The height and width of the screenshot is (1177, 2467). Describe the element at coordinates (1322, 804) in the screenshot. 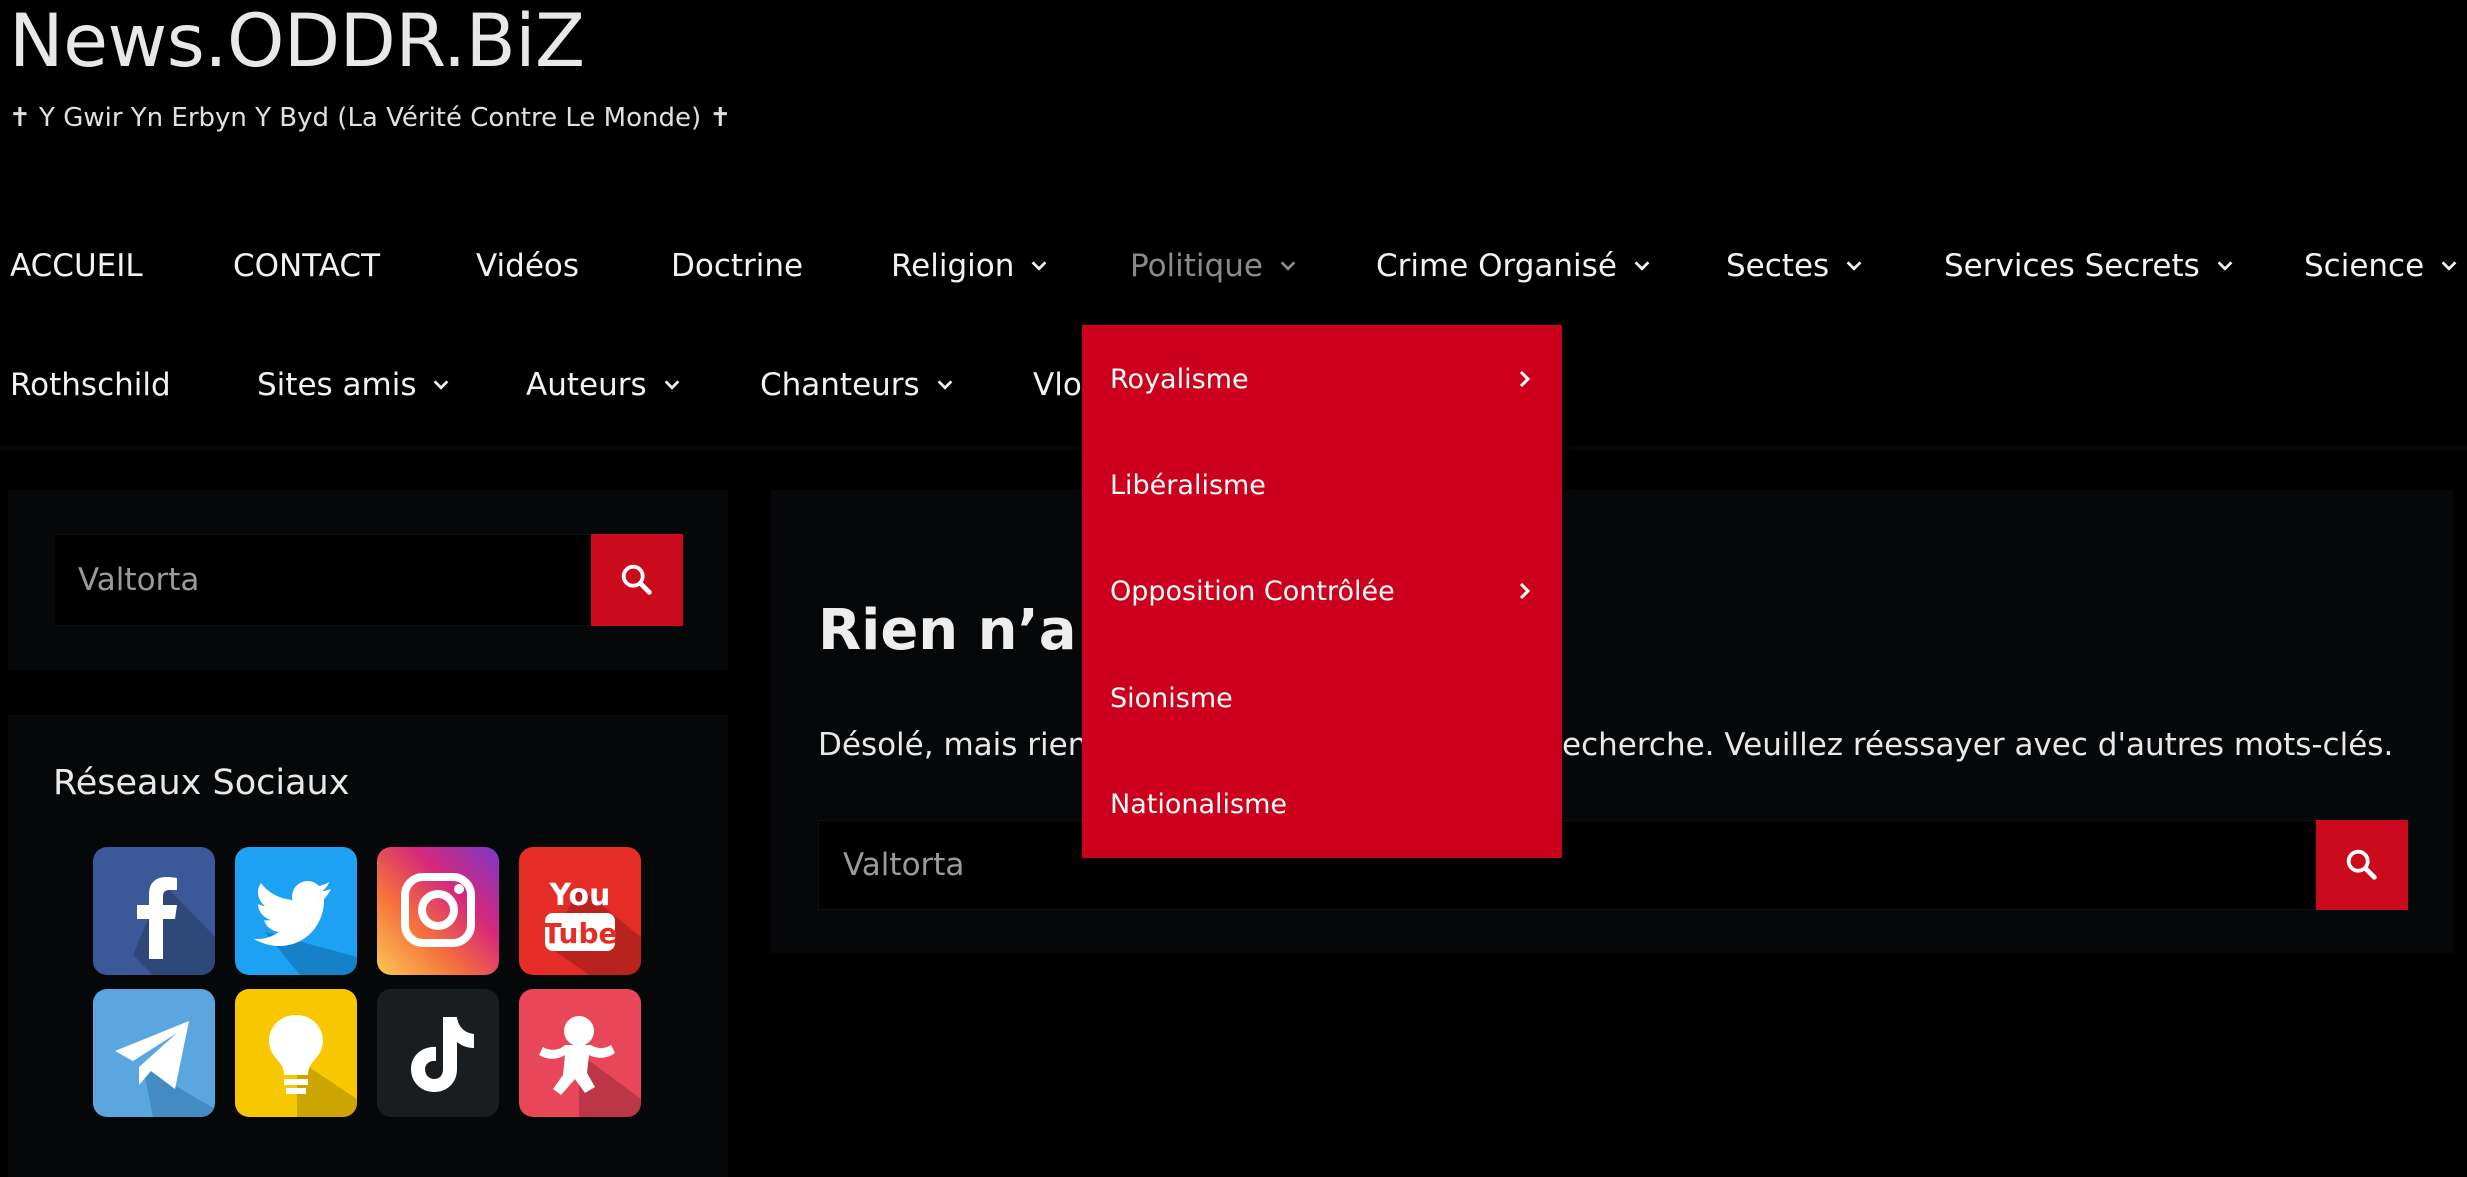

I see `dropdown-item-nationalisme: Nationalisme` at that location.